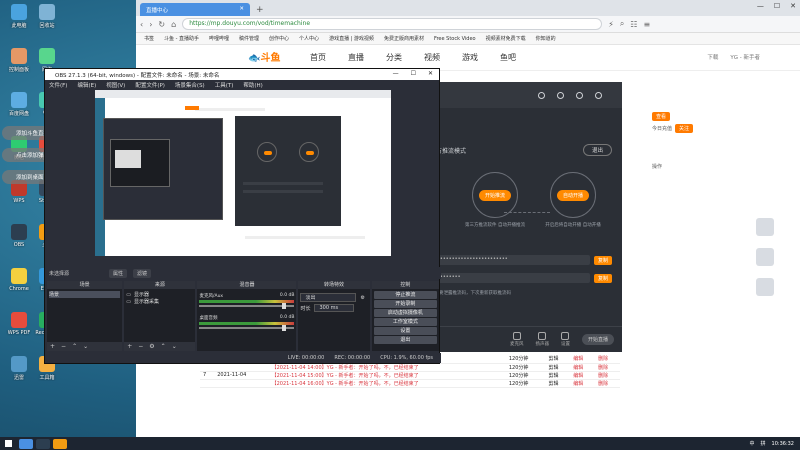 Image resolution: width=800 pixels, height=450 pixels. What do you see at coordinates (309, 38) in the screenshot?
I see `bookmark-item: 个人中心` at bounding box center [309, 38].